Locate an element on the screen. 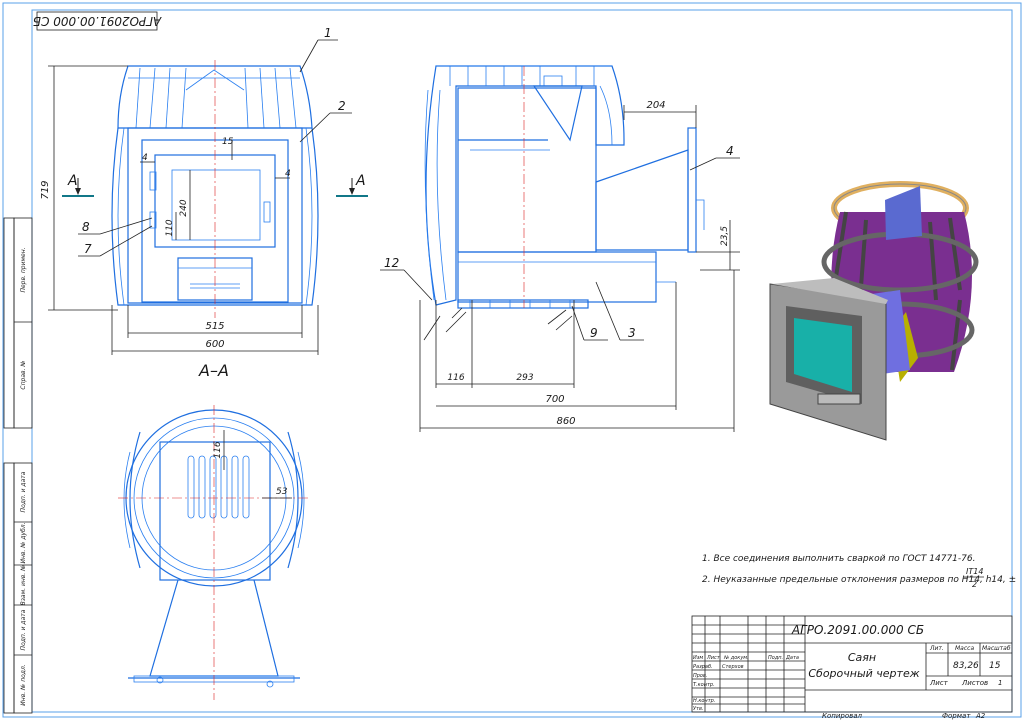 The height and width of the screenshot is (720, 1024). dim-4a: 4 is located at coordinates (145, 158).